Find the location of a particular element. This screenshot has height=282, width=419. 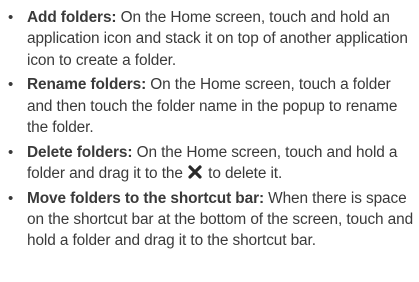

term-delete-folders: Delete folders: is located at coordinates (80, 152).